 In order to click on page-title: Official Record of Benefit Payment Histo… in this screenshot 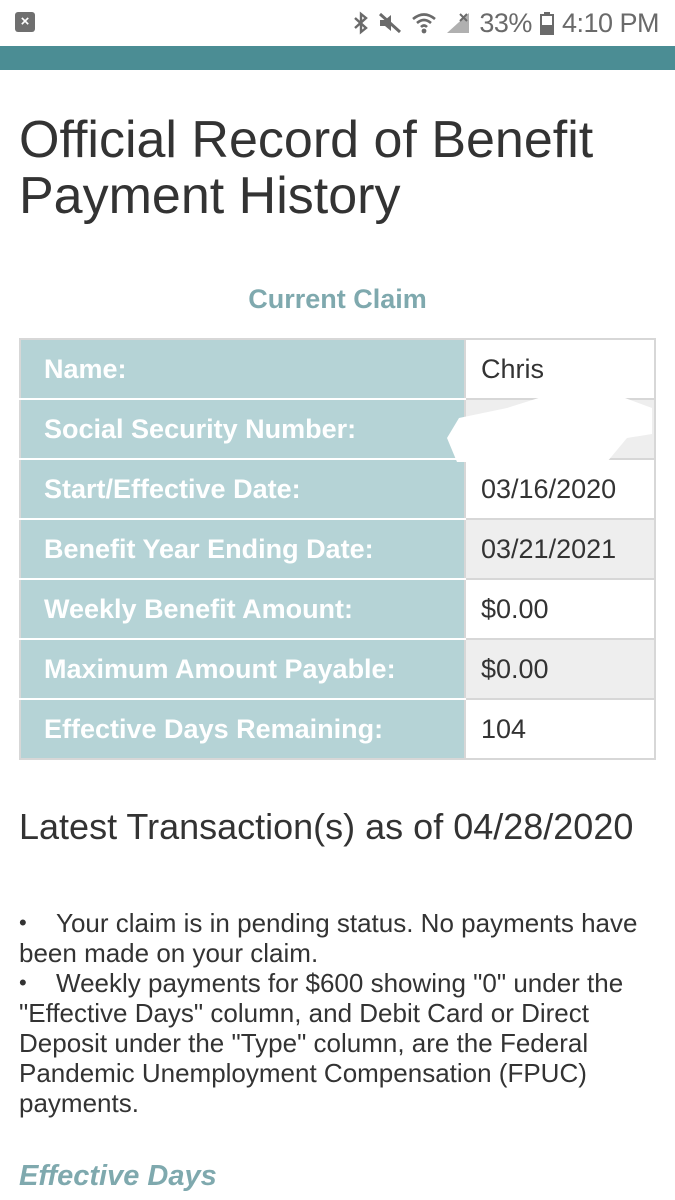, I will do `click(306, 168)`.